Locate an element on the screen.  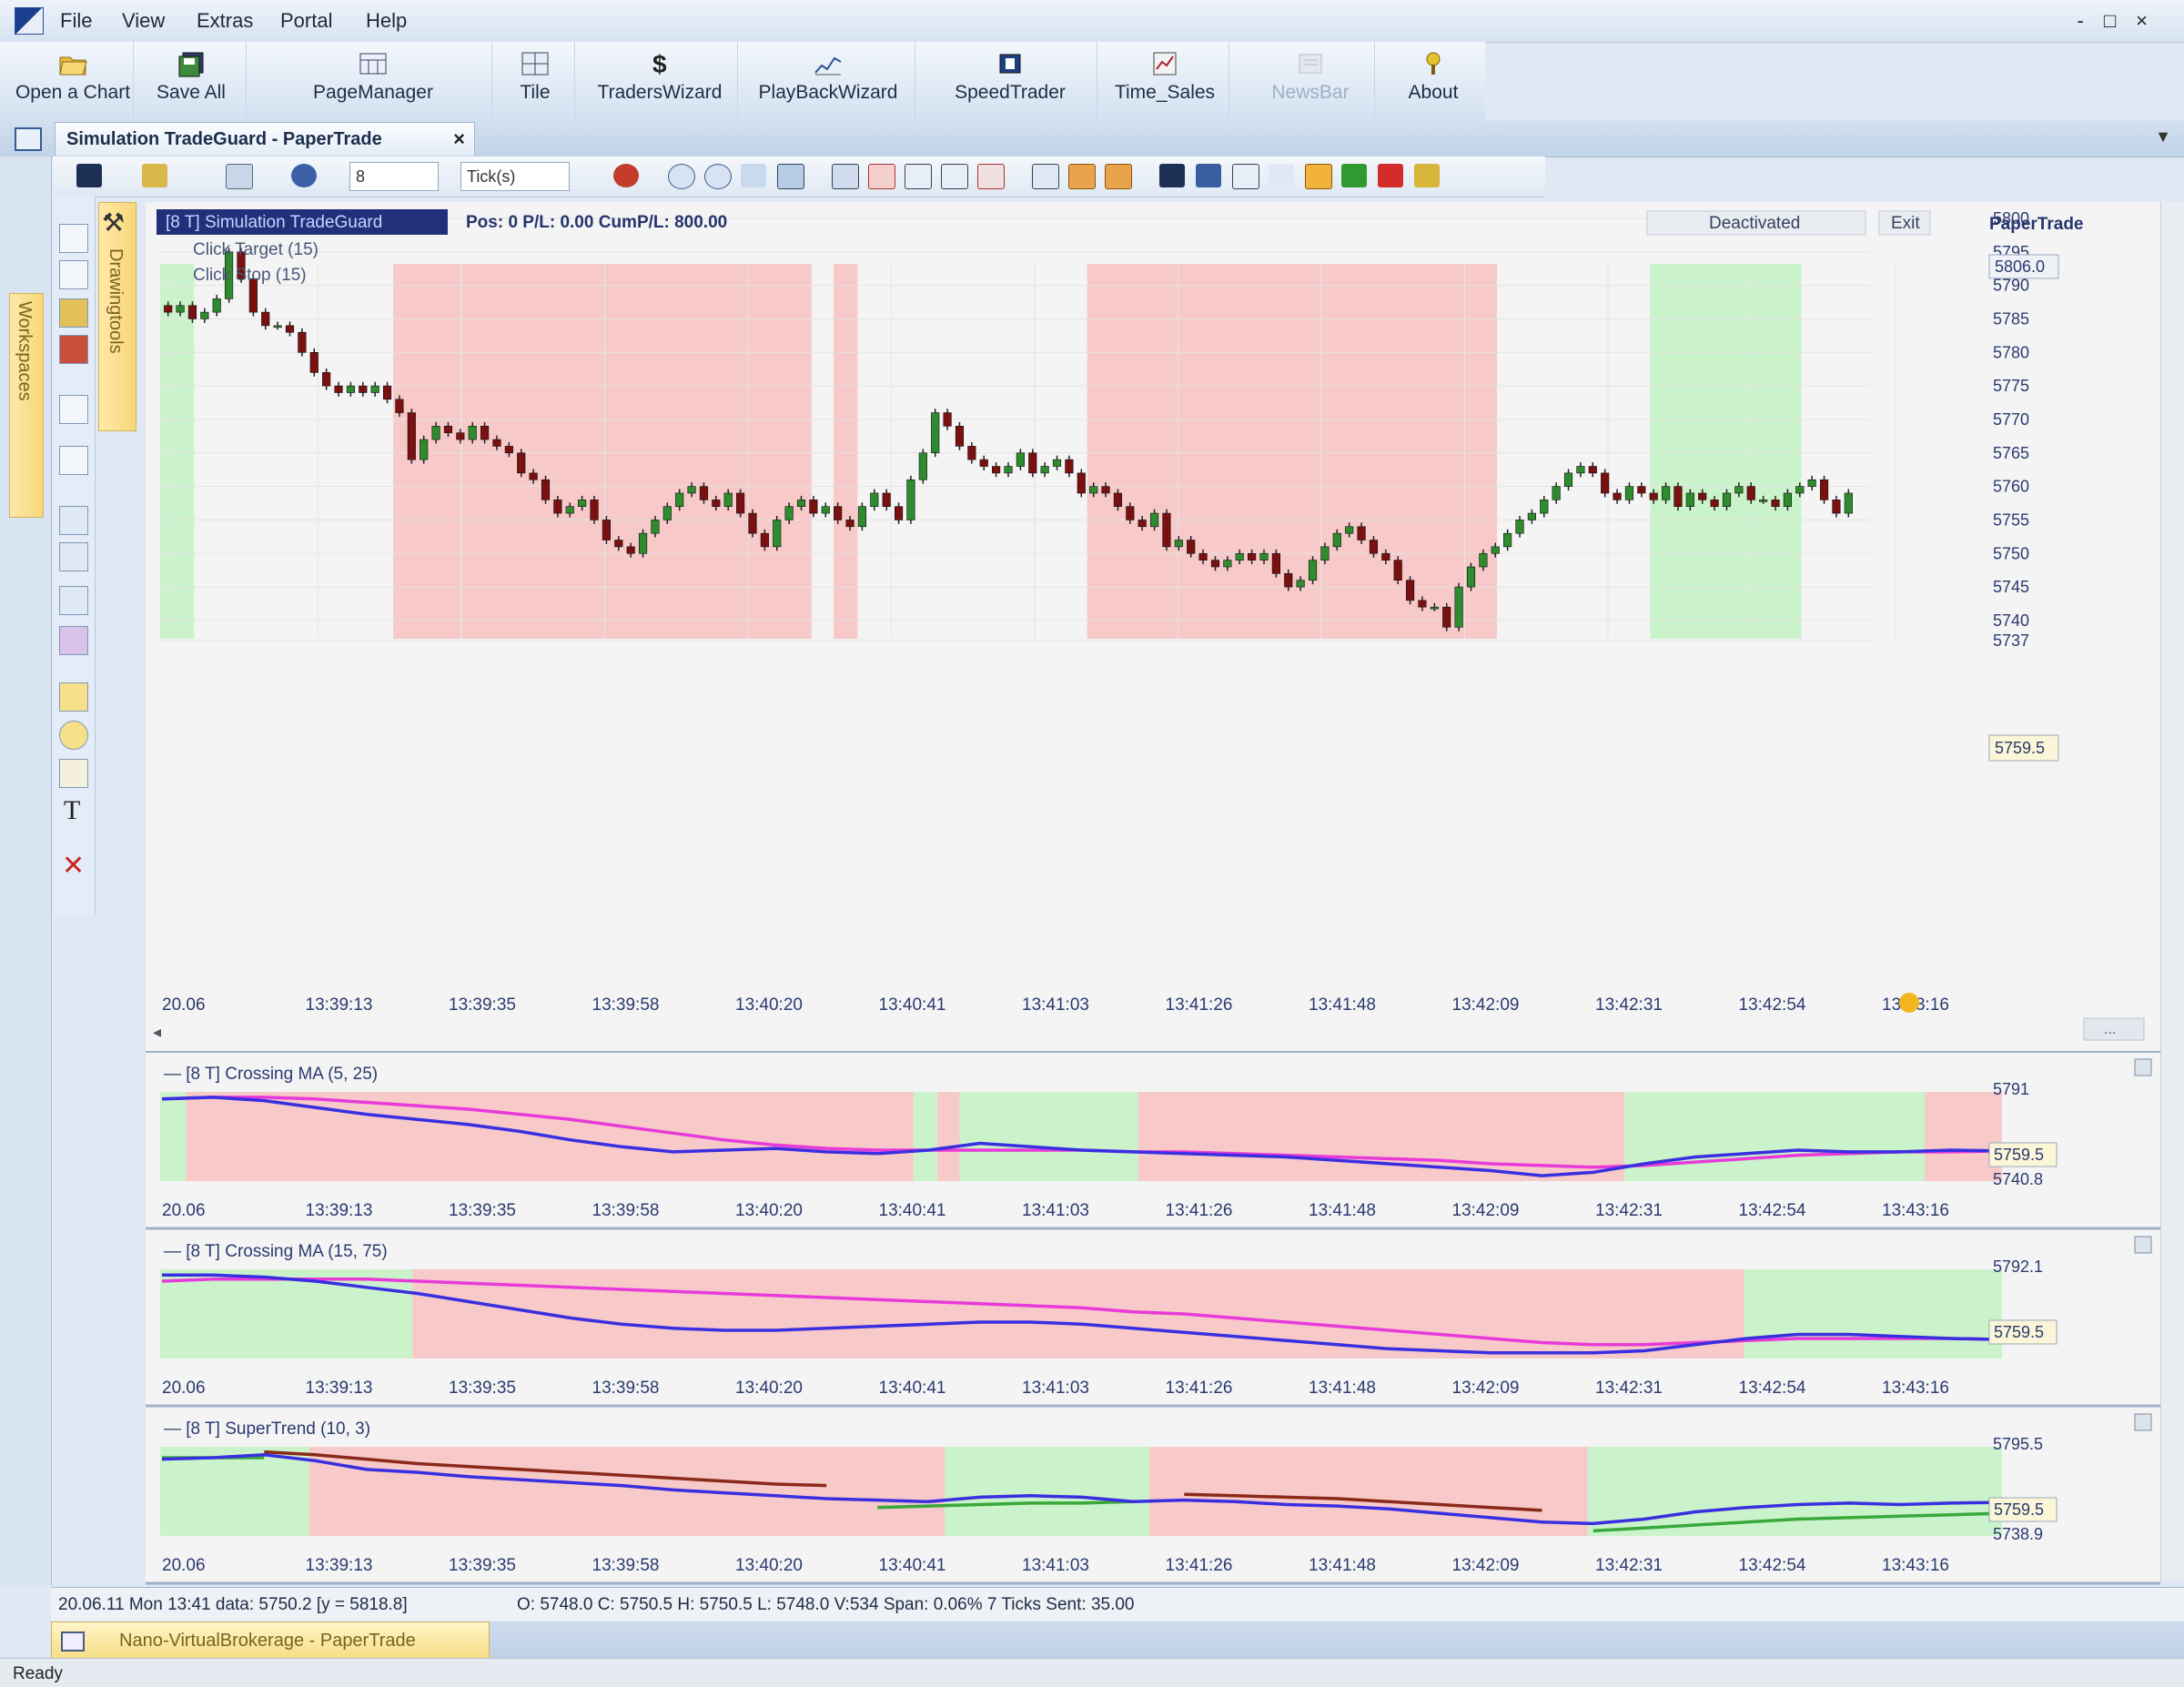
hand-icon is located at coordinates (1318, 177).